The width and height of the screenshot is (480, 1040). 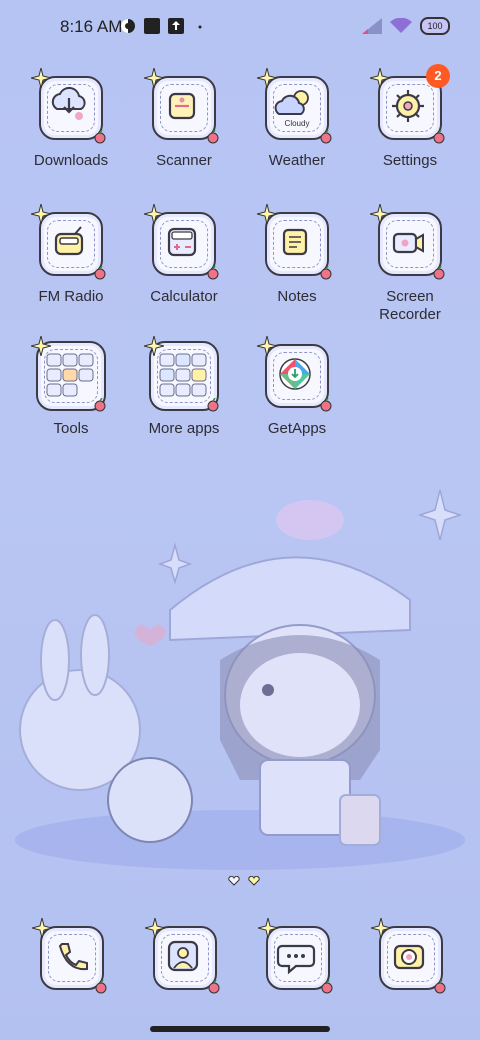 I want to click on app-notes: Notes, so click(x=297, y=255).